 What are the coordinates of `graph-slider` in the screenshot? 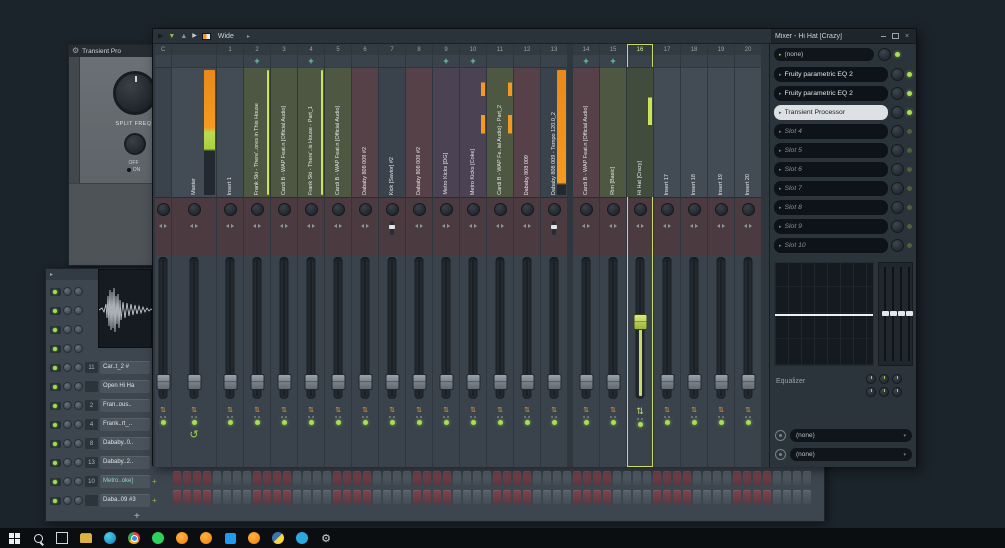 It's located at (893, 314).